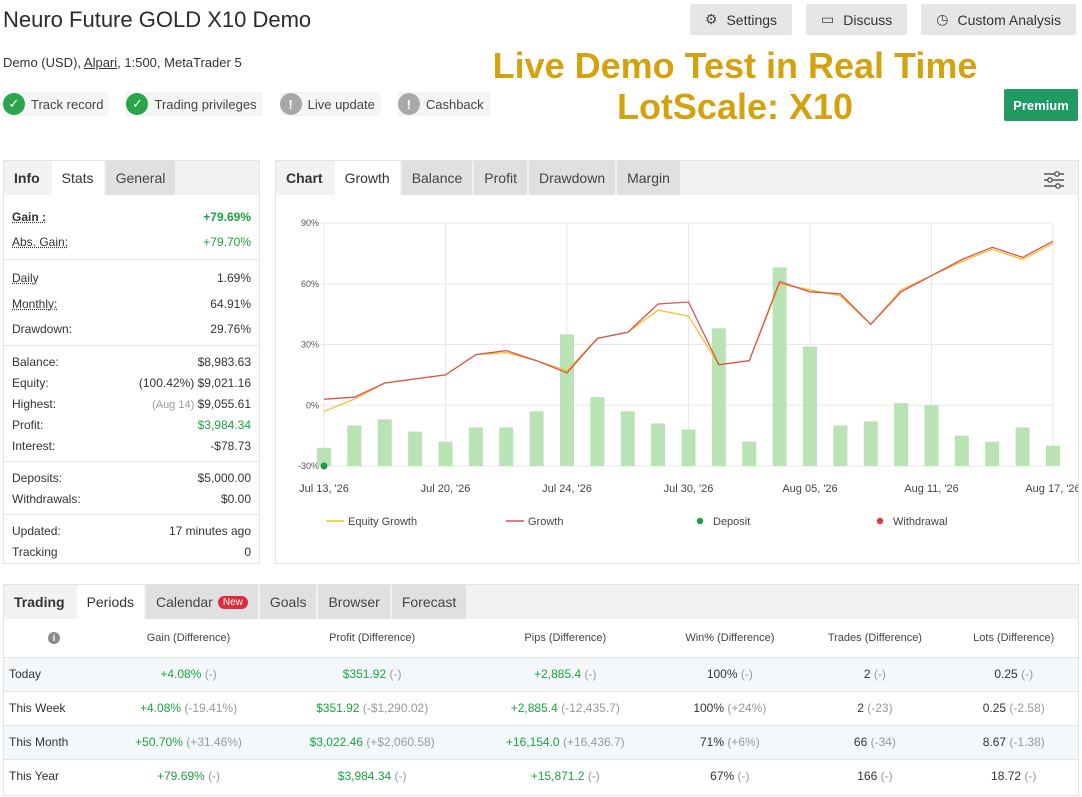 The height and width of the screenshot is (797, 1082). I want to click on tab-profit: Profit, so click(501, 178).